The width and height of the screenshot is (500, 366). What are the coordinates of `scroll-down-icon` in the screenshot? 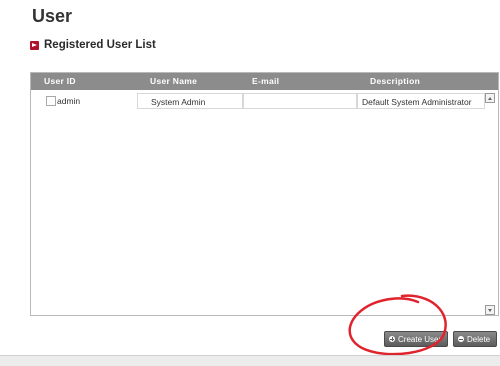 It's located at (490, 310).